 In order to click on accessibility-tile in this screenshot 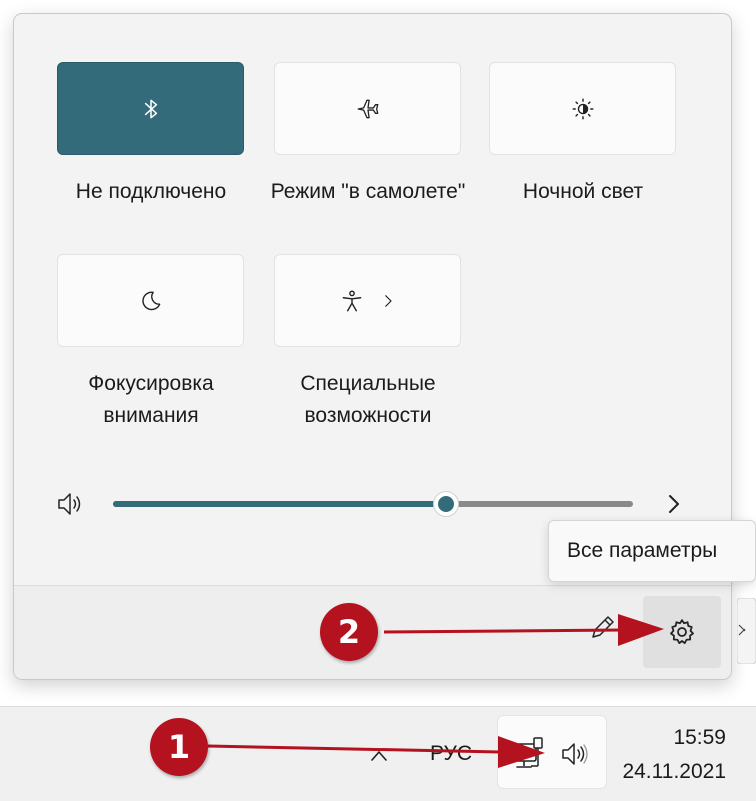, I will do `click(367, 300)`.